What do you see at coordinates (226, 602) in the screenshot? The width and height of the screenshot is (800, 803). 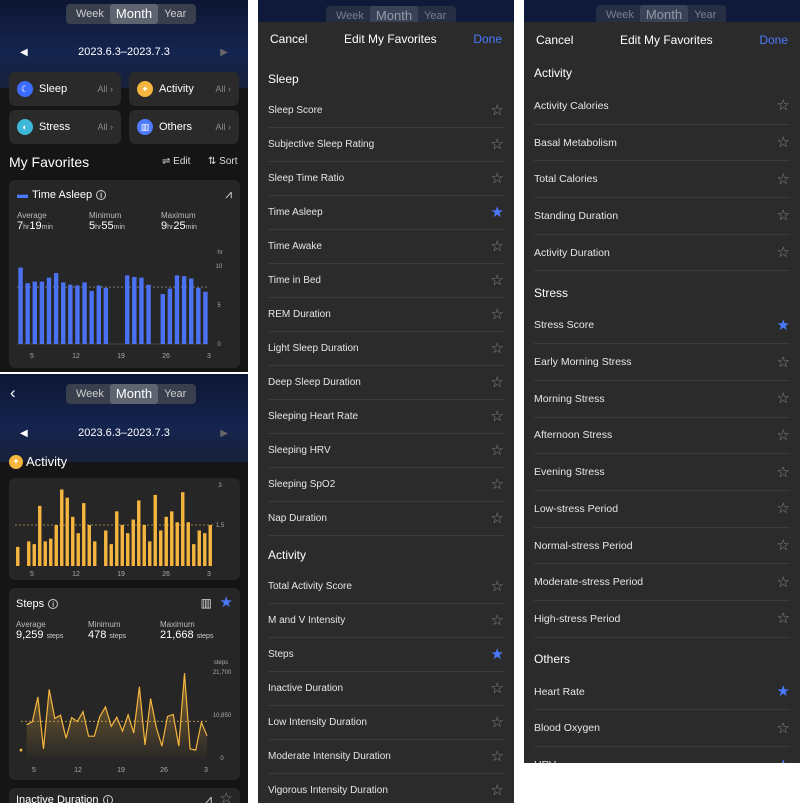 I see `favorite-star-icon: ★` at bounding box center [226, 602].